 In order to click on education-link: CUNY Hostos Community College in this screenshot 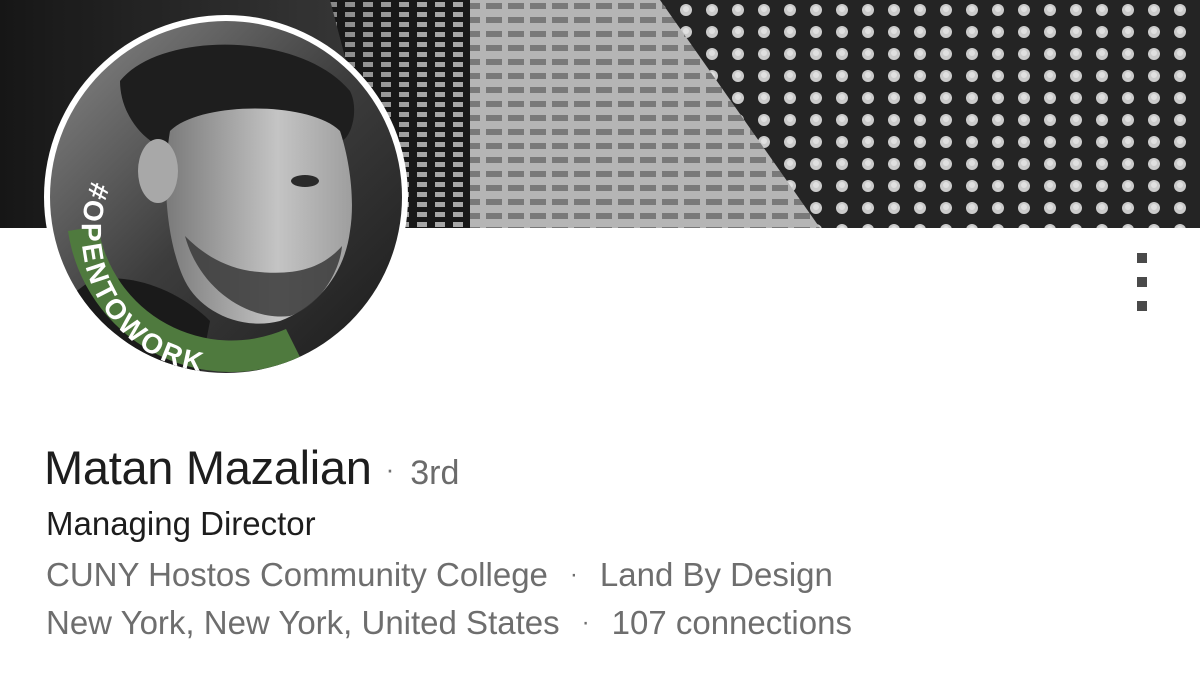, I will do `click(297, 575)`.